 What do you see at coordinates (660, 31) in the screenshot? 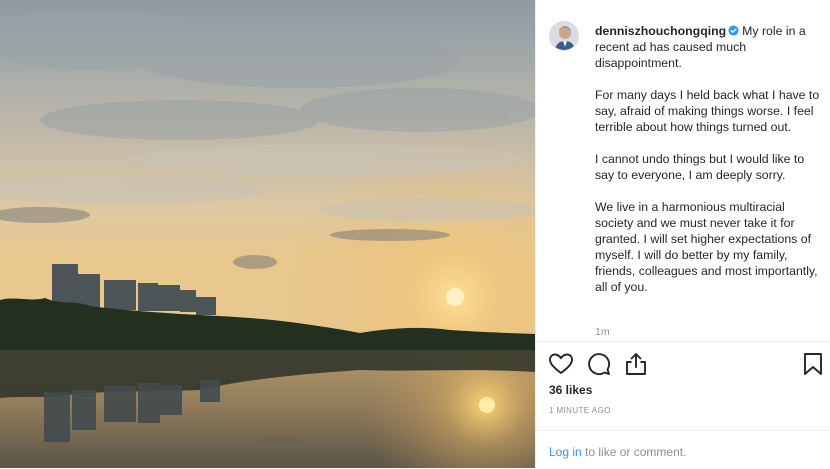
I see `username-link: denniszhouchongqing` at bounding box center [660, 31].